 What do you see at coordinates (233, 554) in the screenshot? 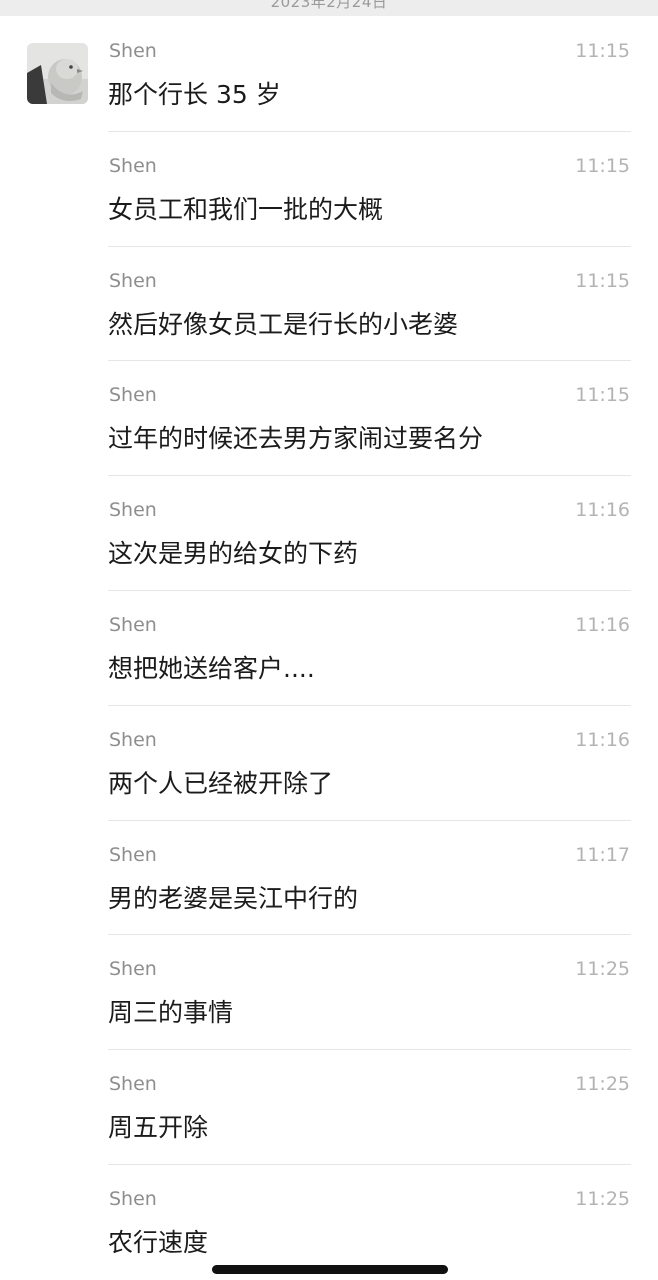
I see `message-text: 这次是男的给女的下药` at bounding box center [233, 554].